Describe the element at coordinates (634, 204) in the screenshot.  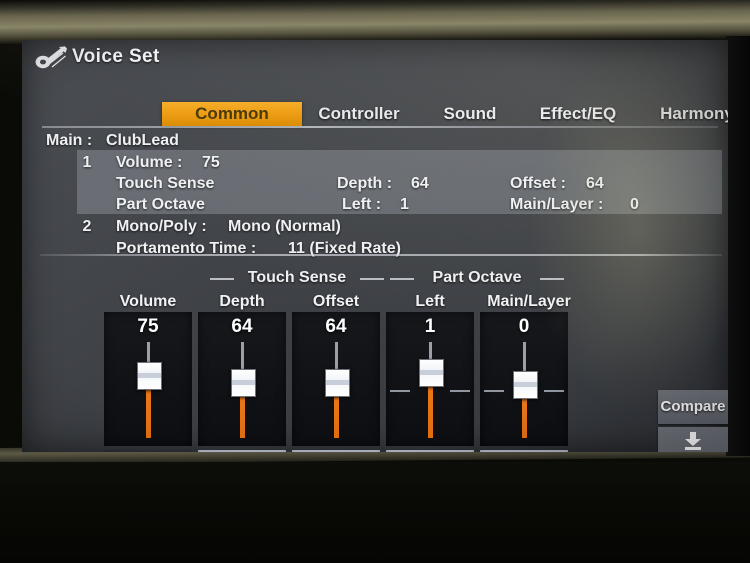
I see `main-layer-value: 0` at that location.